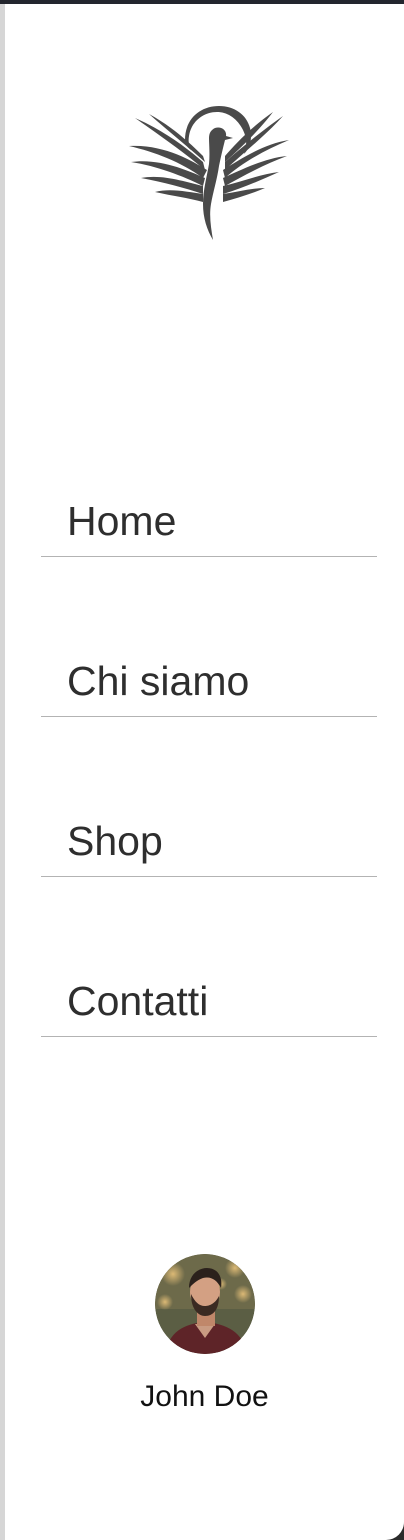 The height and width of the screenshot is (1540, 404). What do you see at coordinates (209, 957) in the screenshot?
I see `nav-item-contatti: Contatti` at bounding box center [209, 957].